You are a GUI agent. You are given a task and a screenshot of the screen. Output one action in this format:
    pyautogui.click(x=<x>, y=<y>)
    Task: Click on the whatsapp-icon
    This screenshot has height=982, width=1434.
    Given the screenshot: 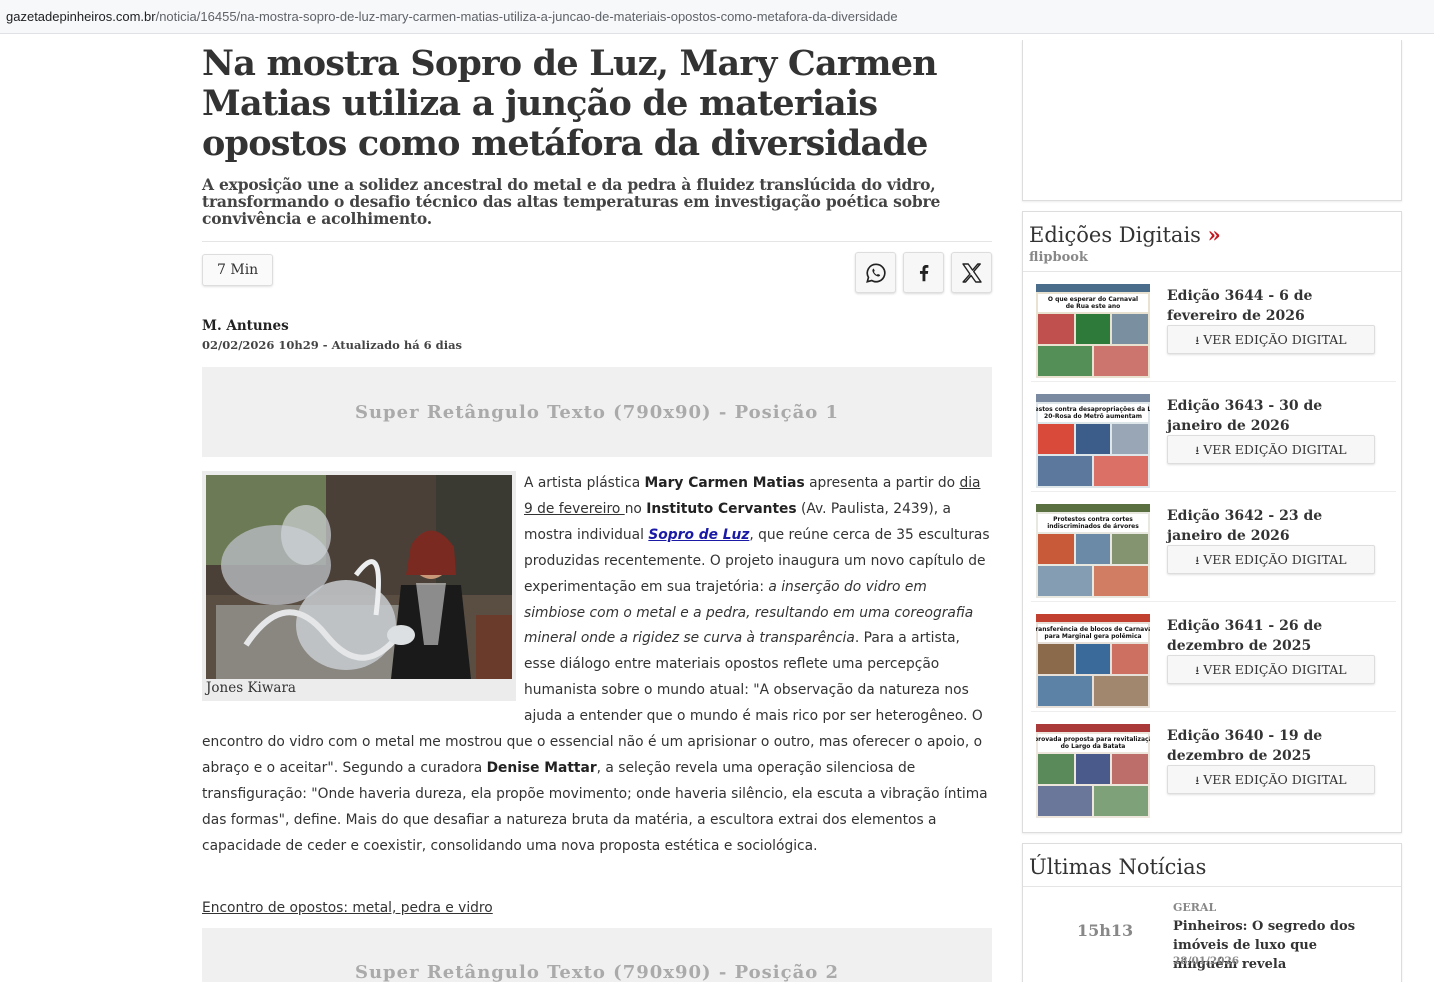 What is the action you would take?
    pyautogui.click(x=875, y=272)
    